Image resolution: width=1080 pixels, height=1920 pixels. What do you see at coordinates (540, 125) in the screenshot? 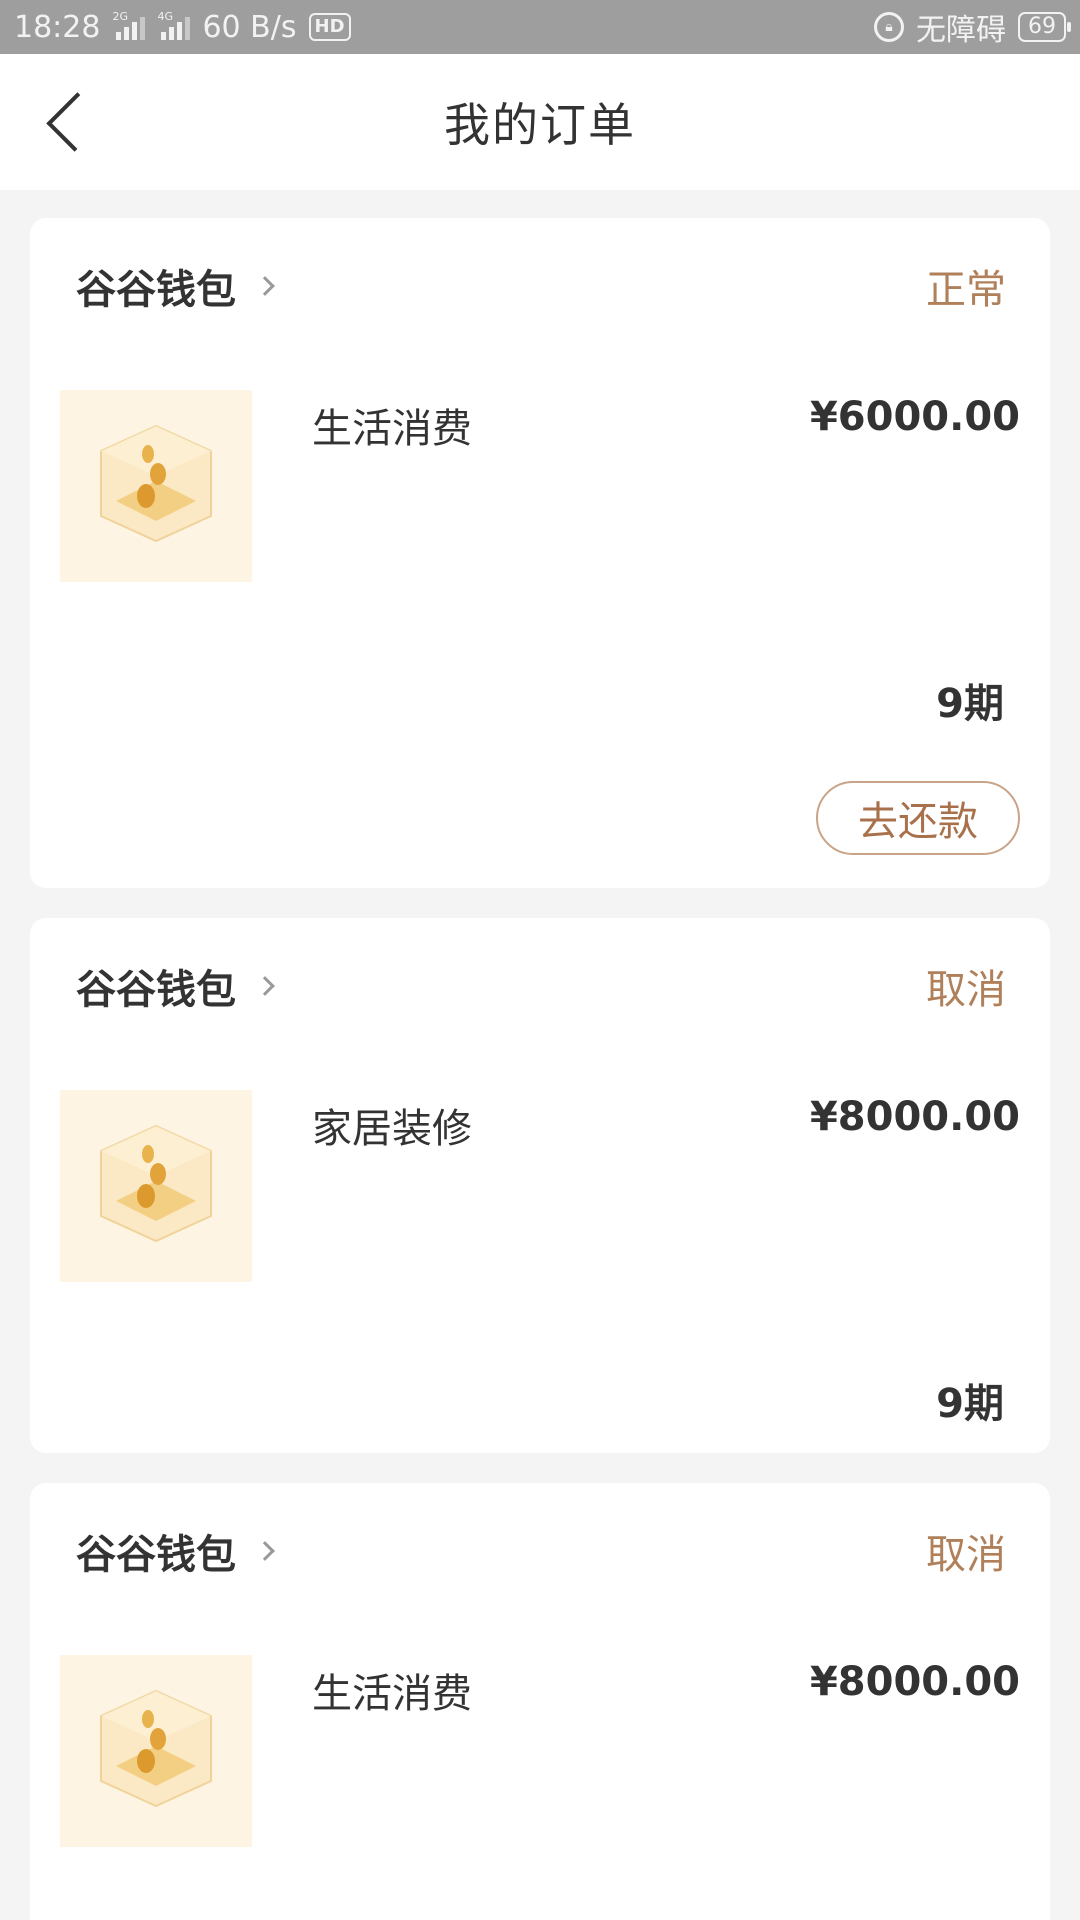
I see `page-title: 我的订单` at bounding box center [540, 125].